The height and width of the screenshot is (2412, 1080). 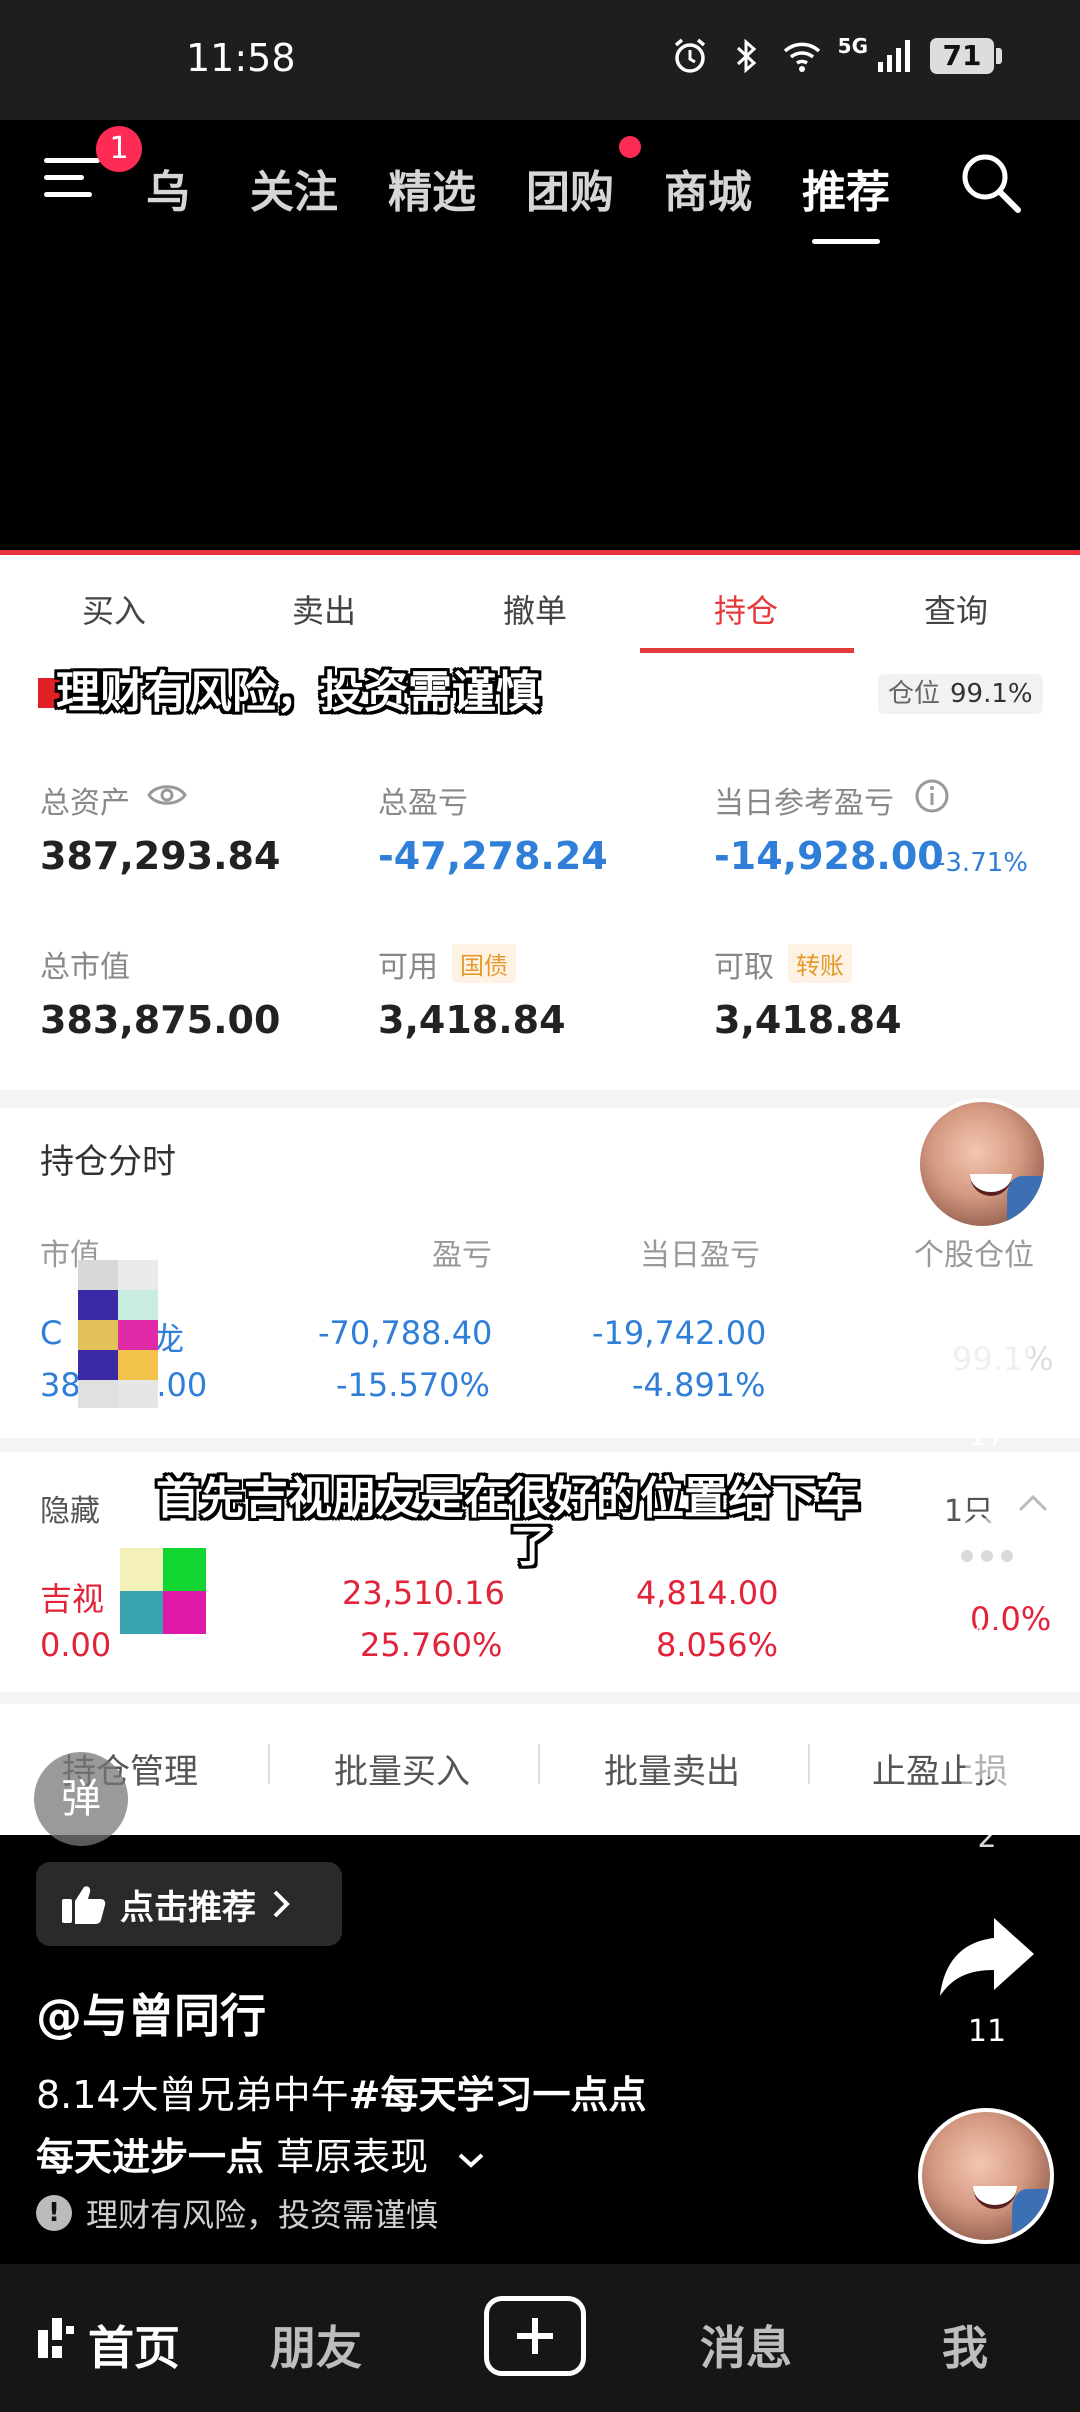 I want to click on comment-icon, so click(x=987, y=1558).